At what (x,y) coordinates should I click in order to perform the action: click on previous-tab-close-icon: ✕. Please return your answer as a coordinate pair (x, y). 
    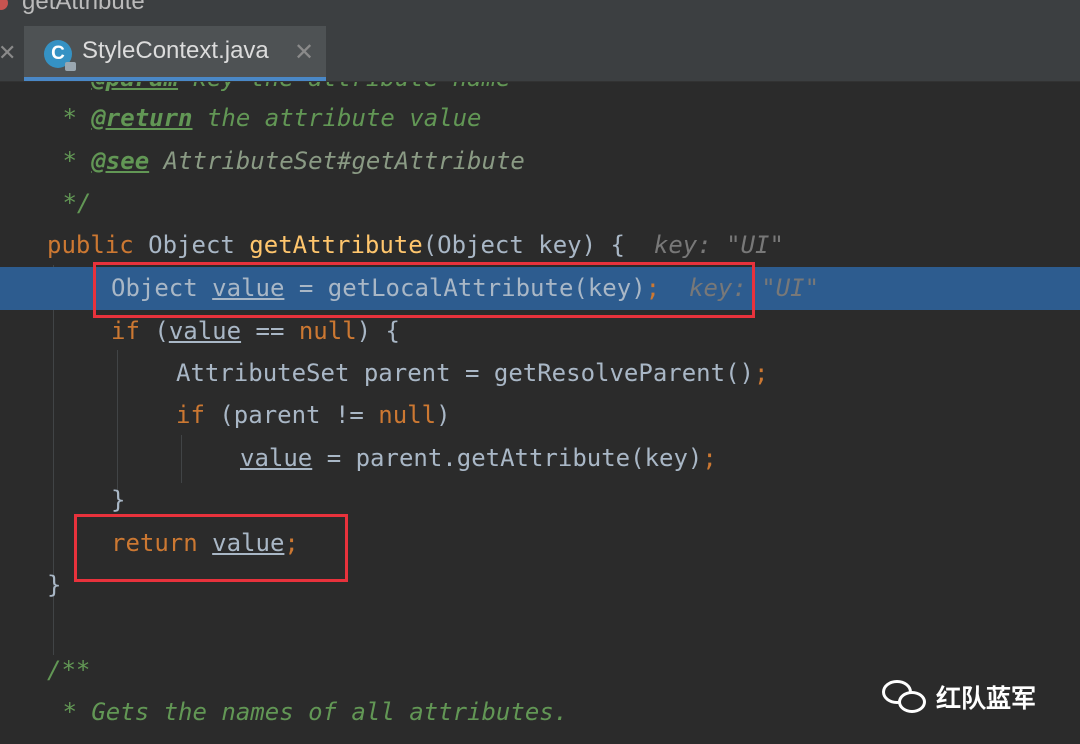
    Looking at the image, I should click on (8, 53).